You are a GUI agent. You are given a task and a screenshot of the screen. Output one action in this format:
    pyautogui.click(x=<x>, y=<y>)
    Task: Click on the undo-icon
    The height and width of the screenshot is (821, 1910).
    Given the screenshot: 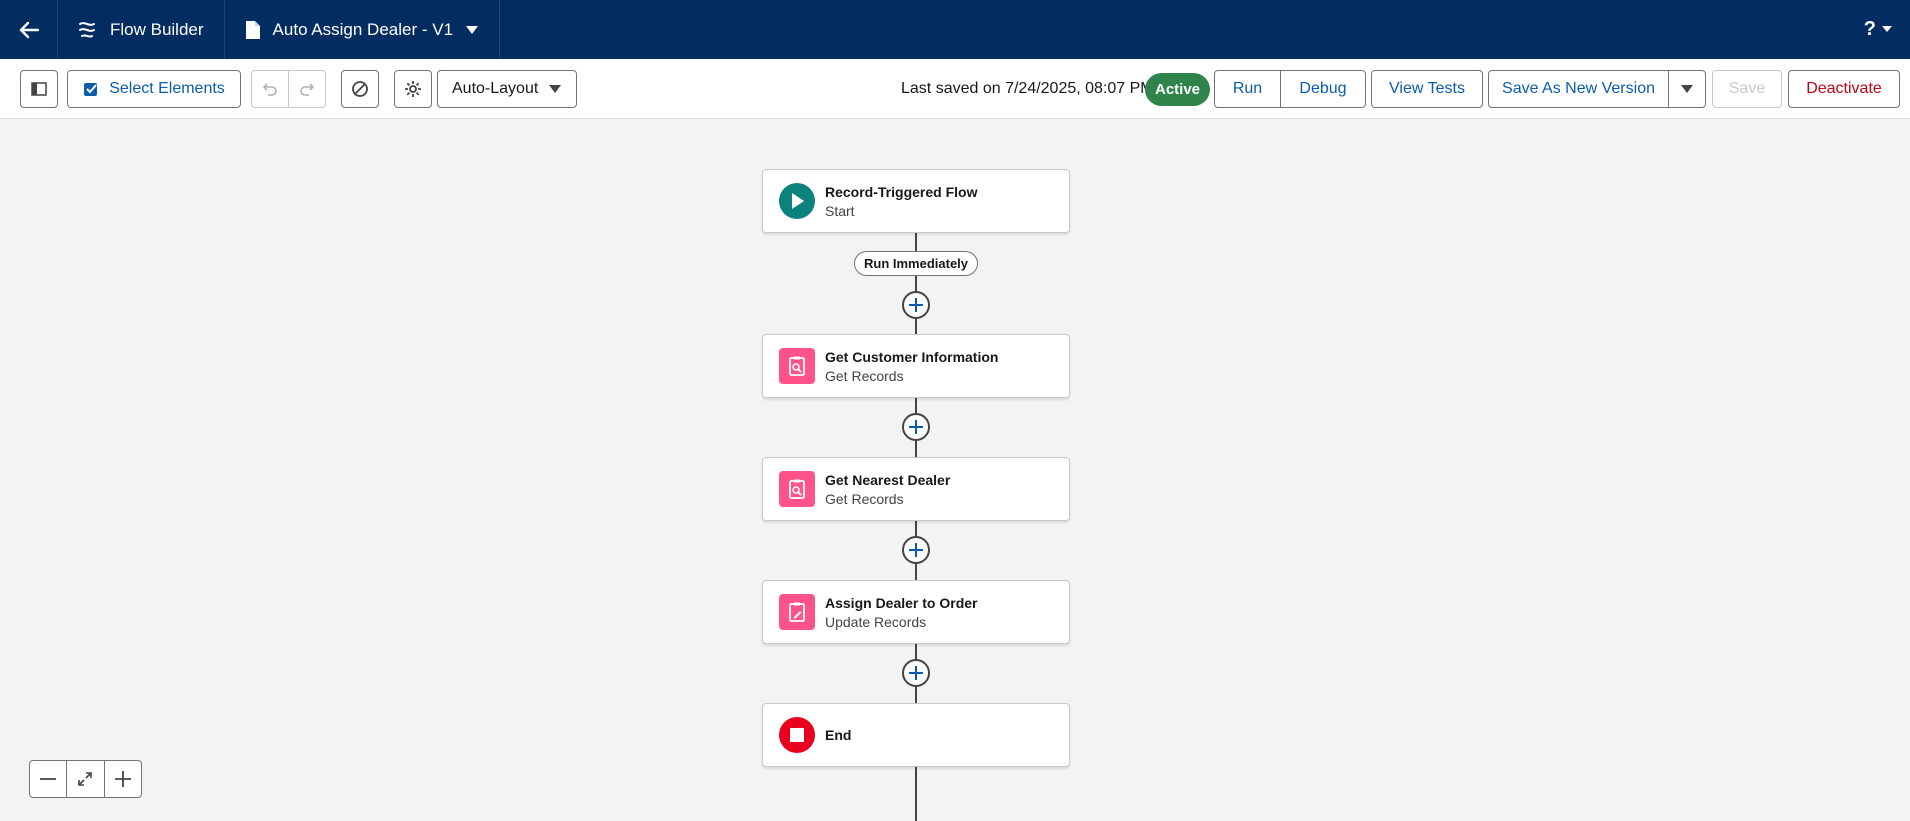 What is the action you would take?
    pyautogui.click(x=269, y=89)
    